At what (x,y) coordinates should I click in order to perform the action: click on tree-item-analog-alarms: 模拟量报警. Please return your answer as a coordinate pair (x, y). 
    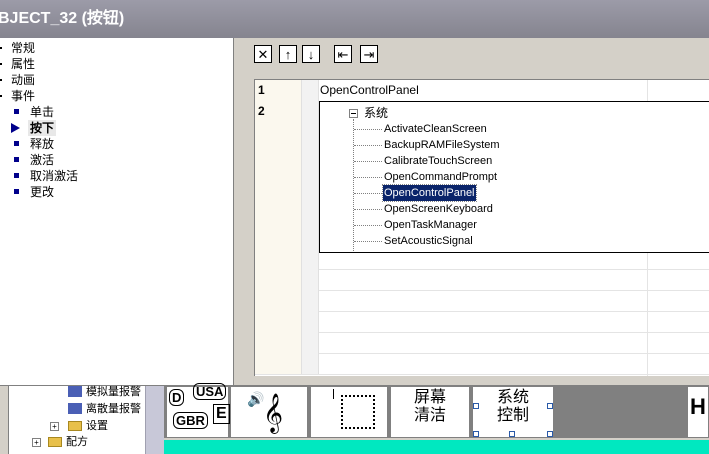
    Looking at the image, I should click on (104, 392).